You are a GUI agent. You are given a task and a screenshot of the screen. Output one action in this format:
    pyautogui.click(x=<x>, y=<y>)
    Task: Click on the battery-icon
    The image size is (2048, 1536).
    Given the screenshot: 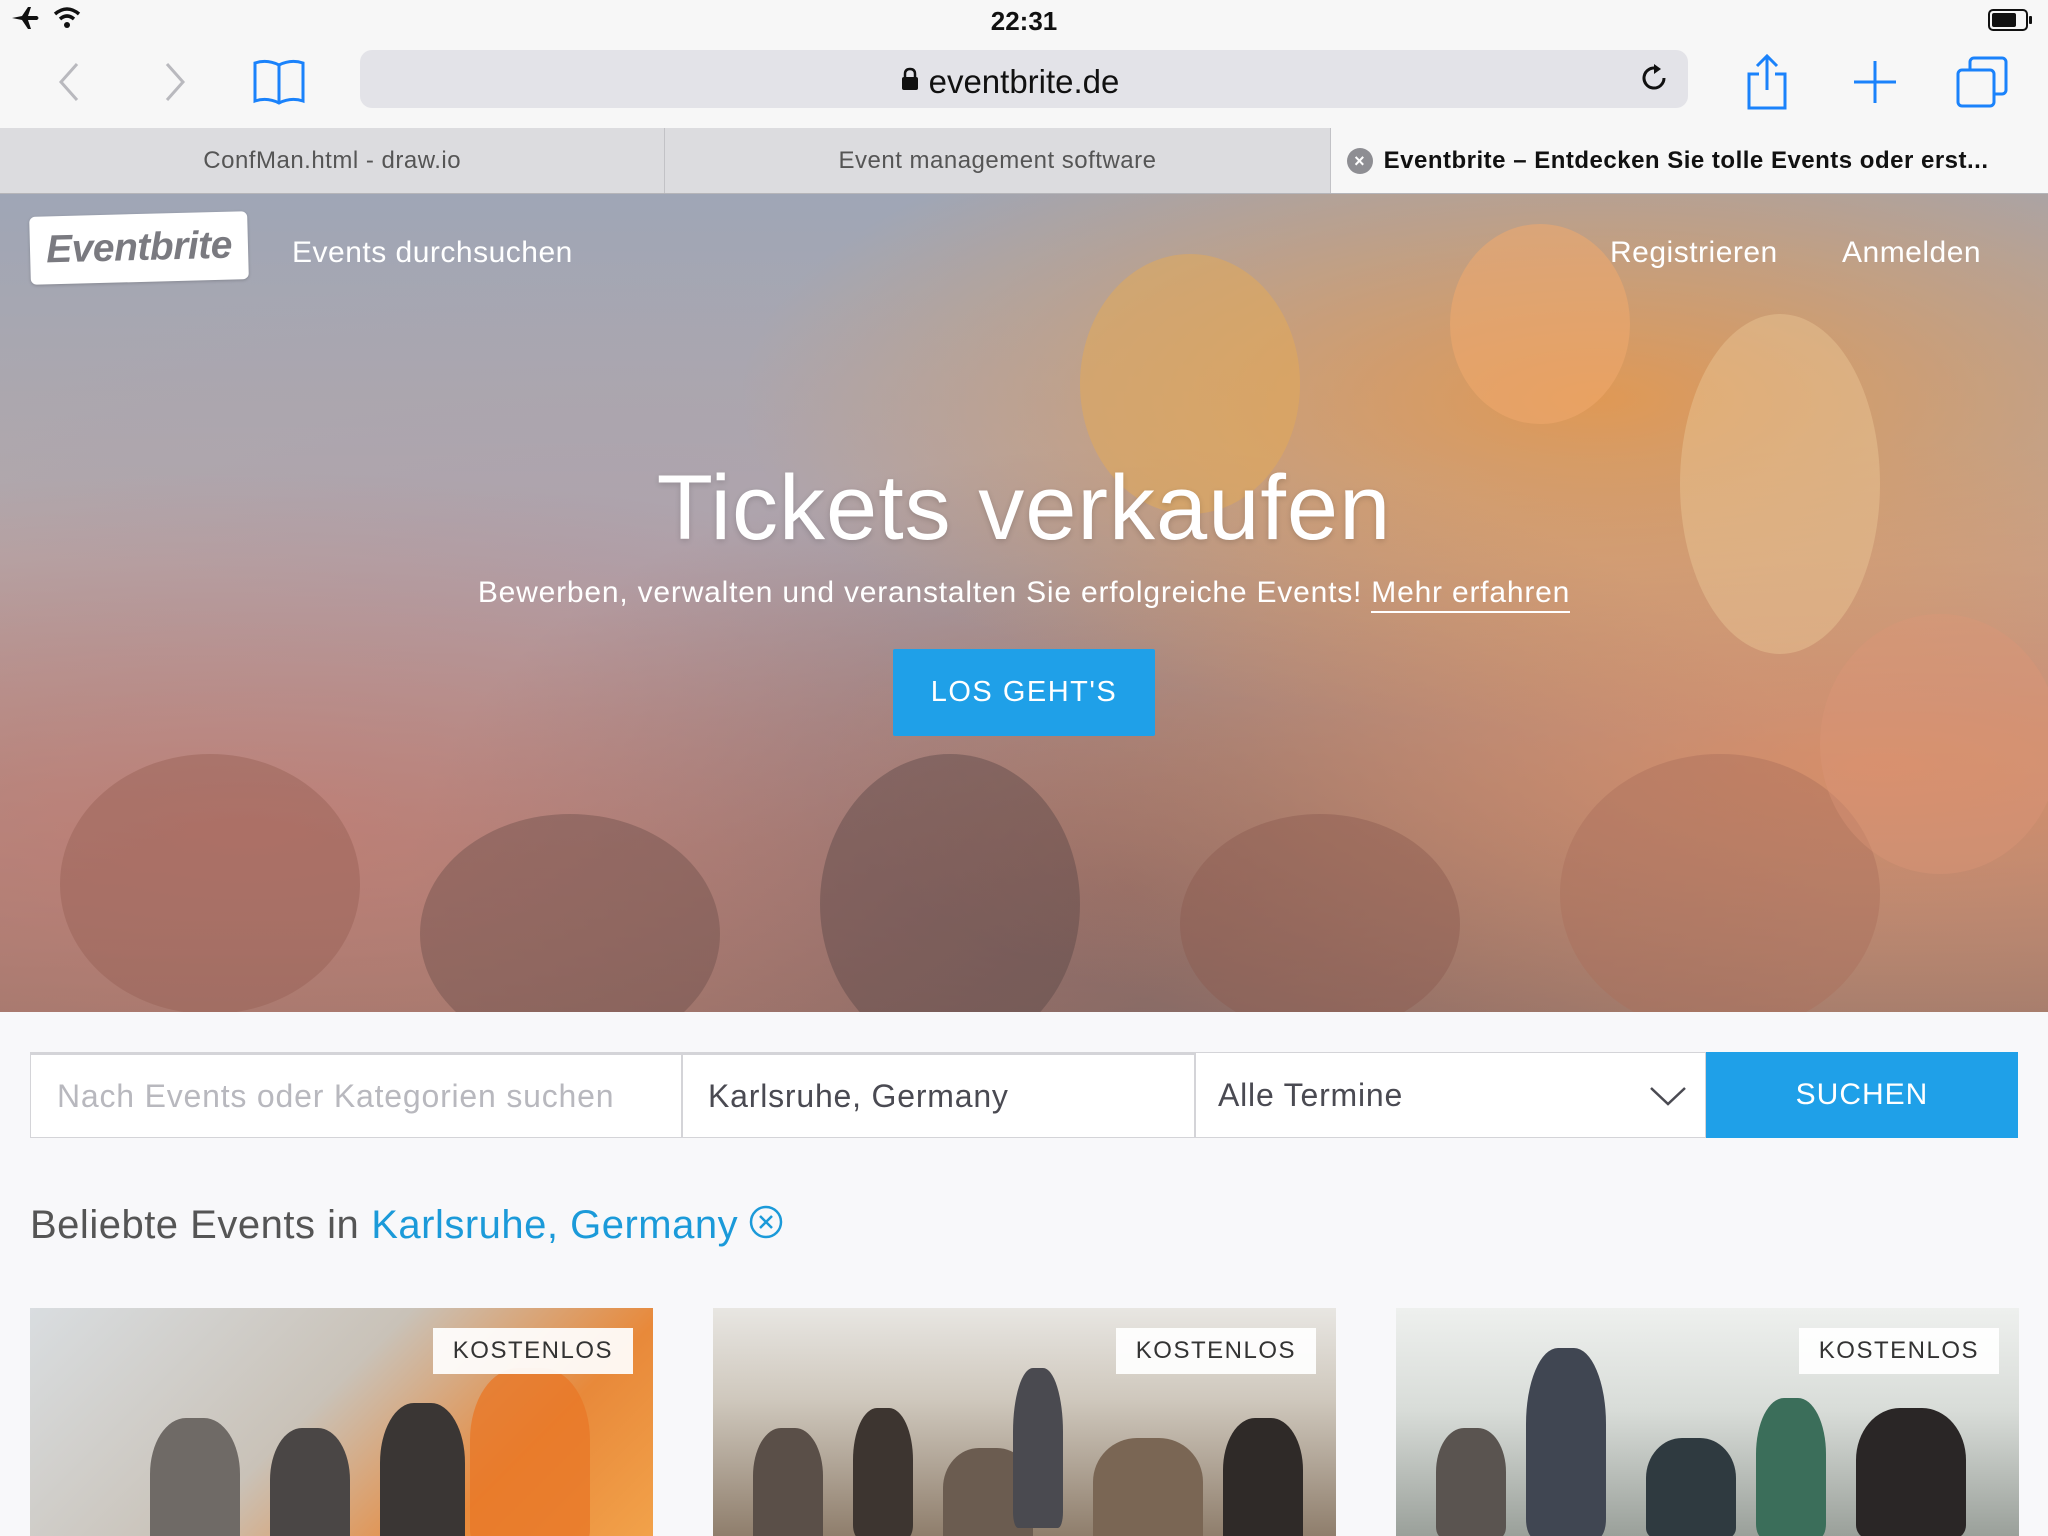 What is the action you would take?
    pyautogui.click(x=2011, y=22)
    